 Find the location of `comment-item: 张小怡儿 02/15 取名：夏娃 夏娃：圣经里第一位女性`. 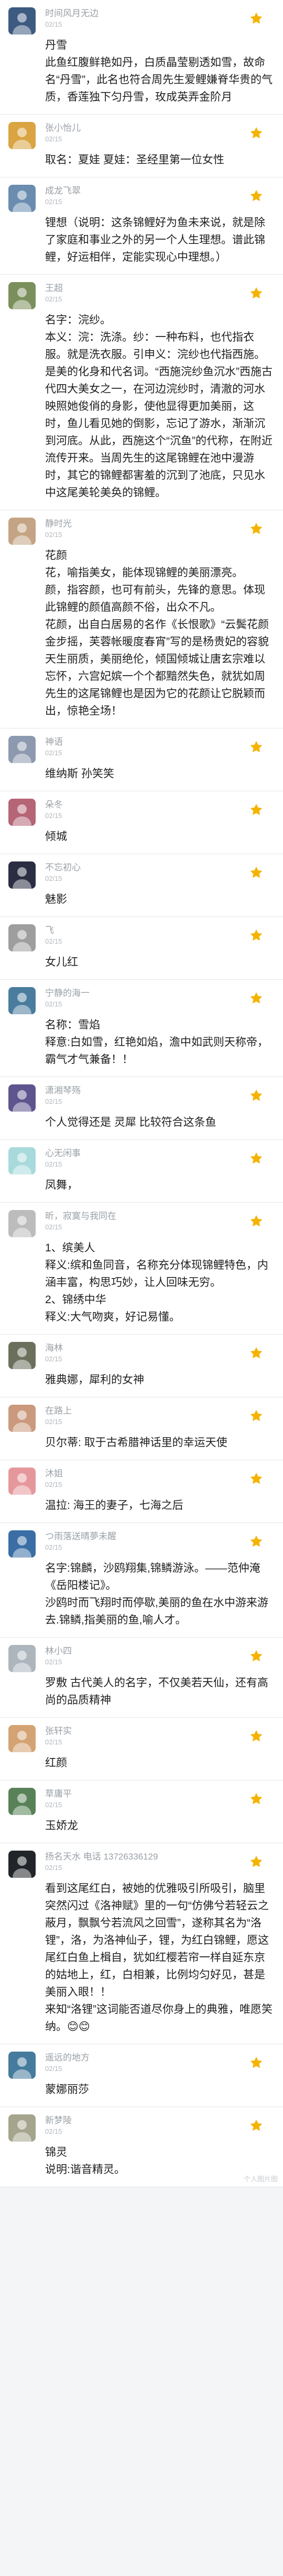

comment-item: 张小怡儿 02/15 取名：夏娃 夏娃：圣经里第一位女性 is located at coordinates (141, 146).